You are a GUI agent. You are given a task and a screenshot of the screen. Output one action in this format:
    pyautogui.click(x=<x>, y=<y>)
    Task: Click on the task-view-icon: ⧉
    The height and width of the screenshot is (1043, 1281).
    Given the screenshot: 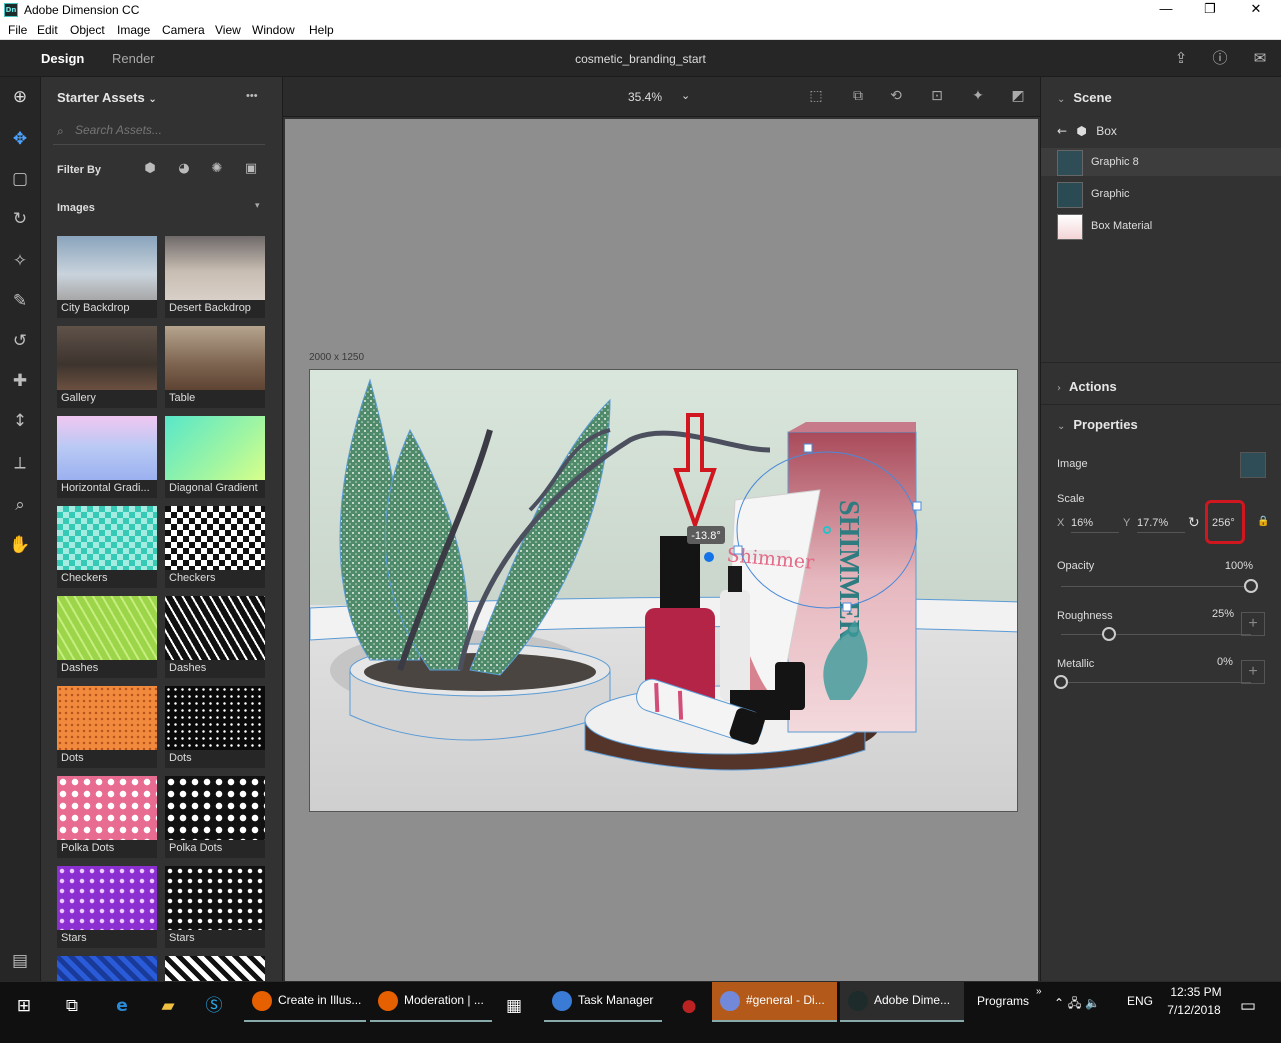 What is the action you would take?
    pyautogui.click(x=72, y=1006)
    